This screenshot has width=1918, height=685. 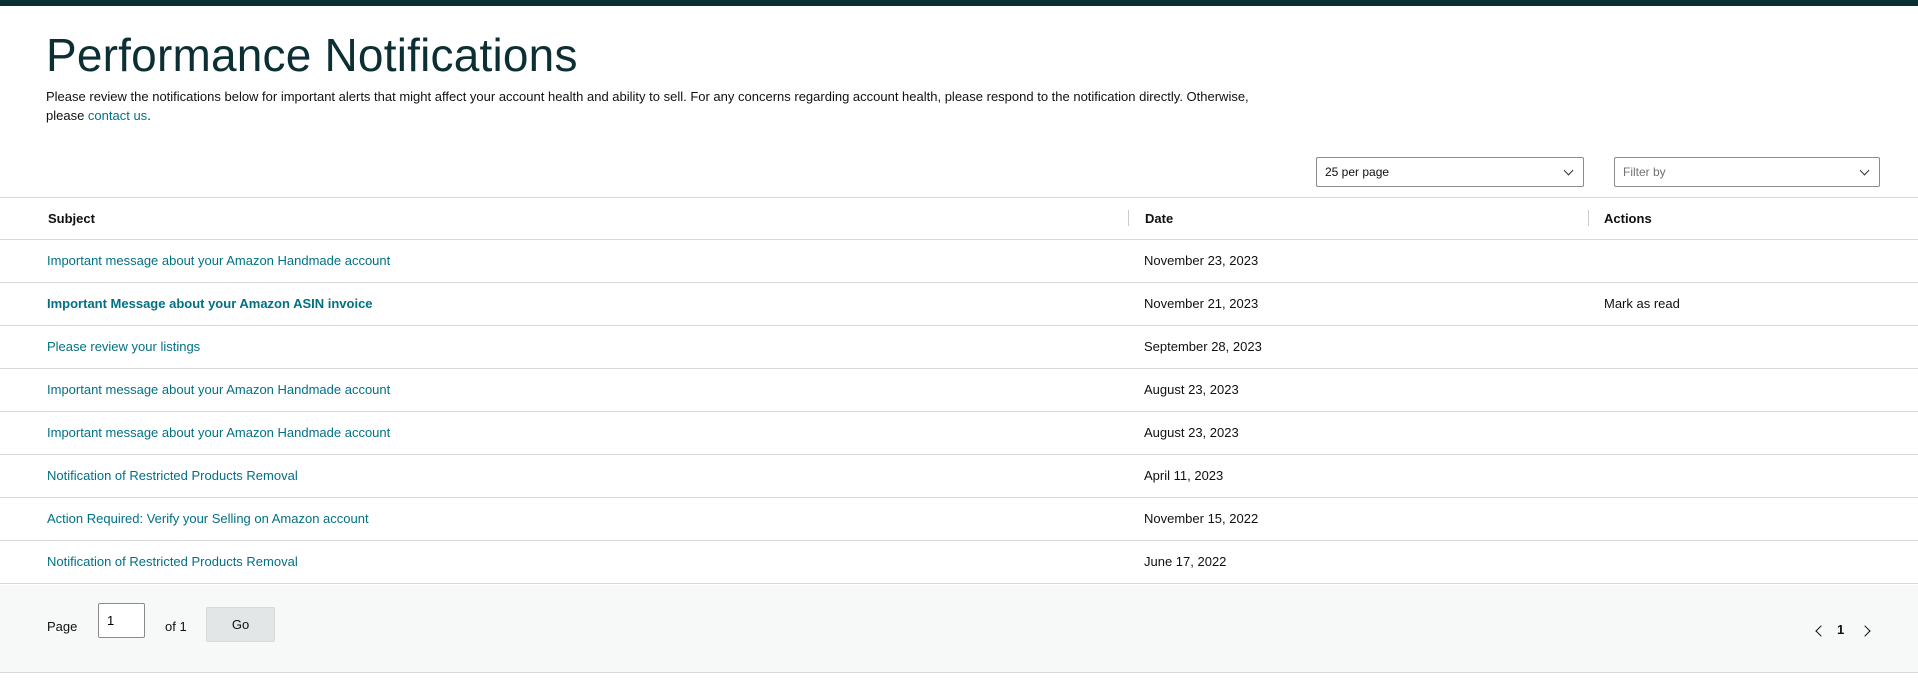 I want to click on chevron-left-icon, so click(x=1821, y=631).